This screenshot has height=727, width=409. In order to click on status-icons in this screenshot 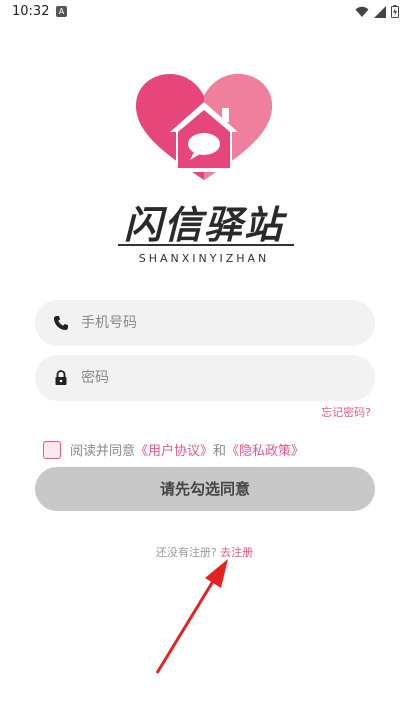, I will do `click(377, 11)`.